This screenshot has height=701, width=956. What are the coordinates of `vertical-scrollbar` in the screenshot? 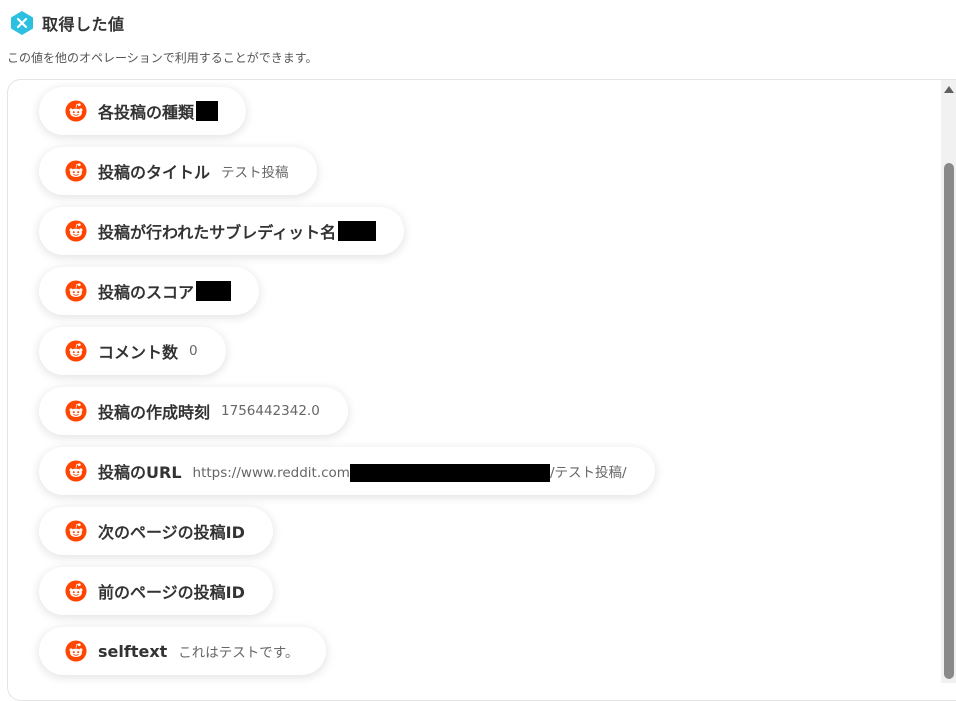 It's located at (948, 381).